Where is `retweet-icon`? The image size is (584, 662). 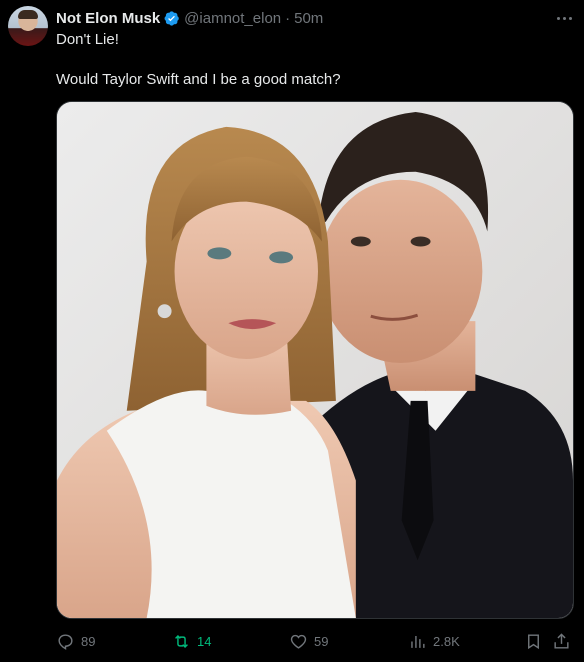 retweet-icon is located at coordinates (181, 641).